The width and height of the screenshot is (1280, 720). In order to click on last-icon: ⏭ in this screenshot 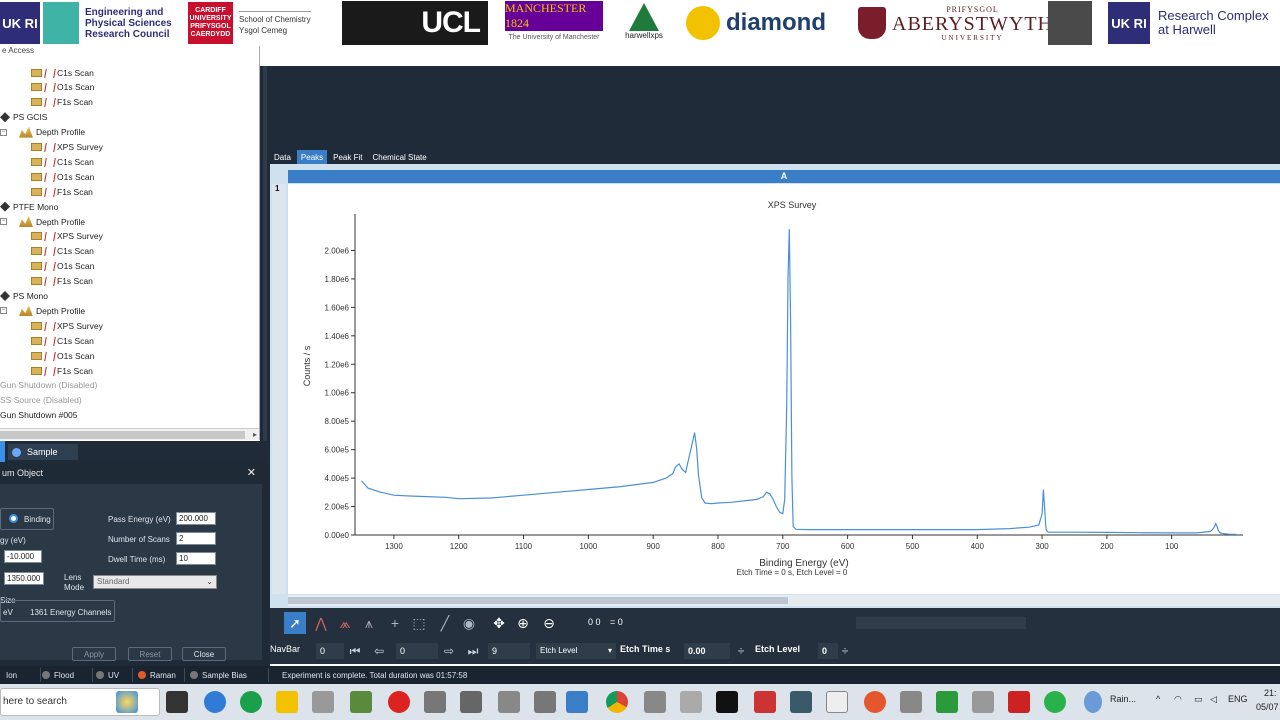, I will do `click(473, 651)`.